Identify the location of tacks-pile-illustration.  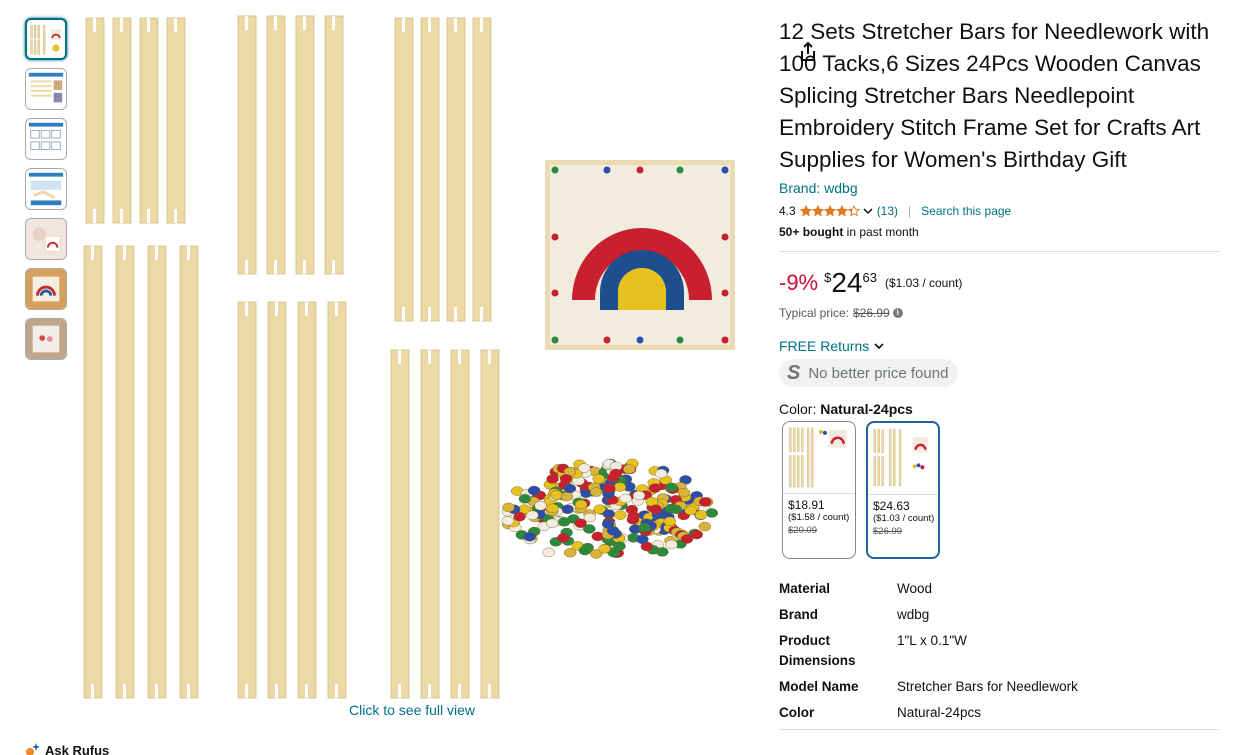
(609, 508).